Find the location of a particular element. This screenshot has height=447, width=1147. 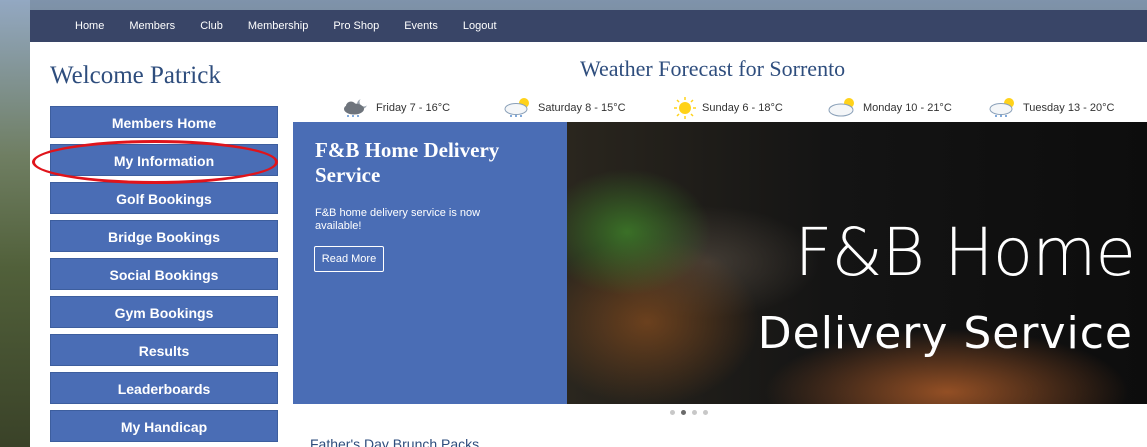

night-rain-cloud-icon is located at coordinates (356, 107).